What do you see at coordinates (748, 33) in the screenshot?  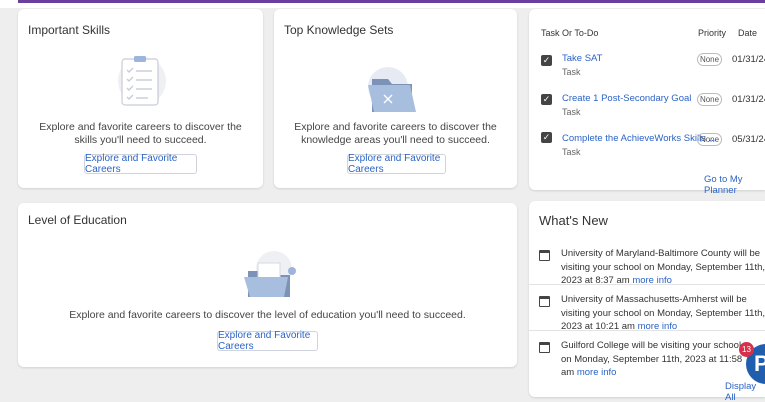 I see `date-column-header: Date` at bounding box center [748, 33].